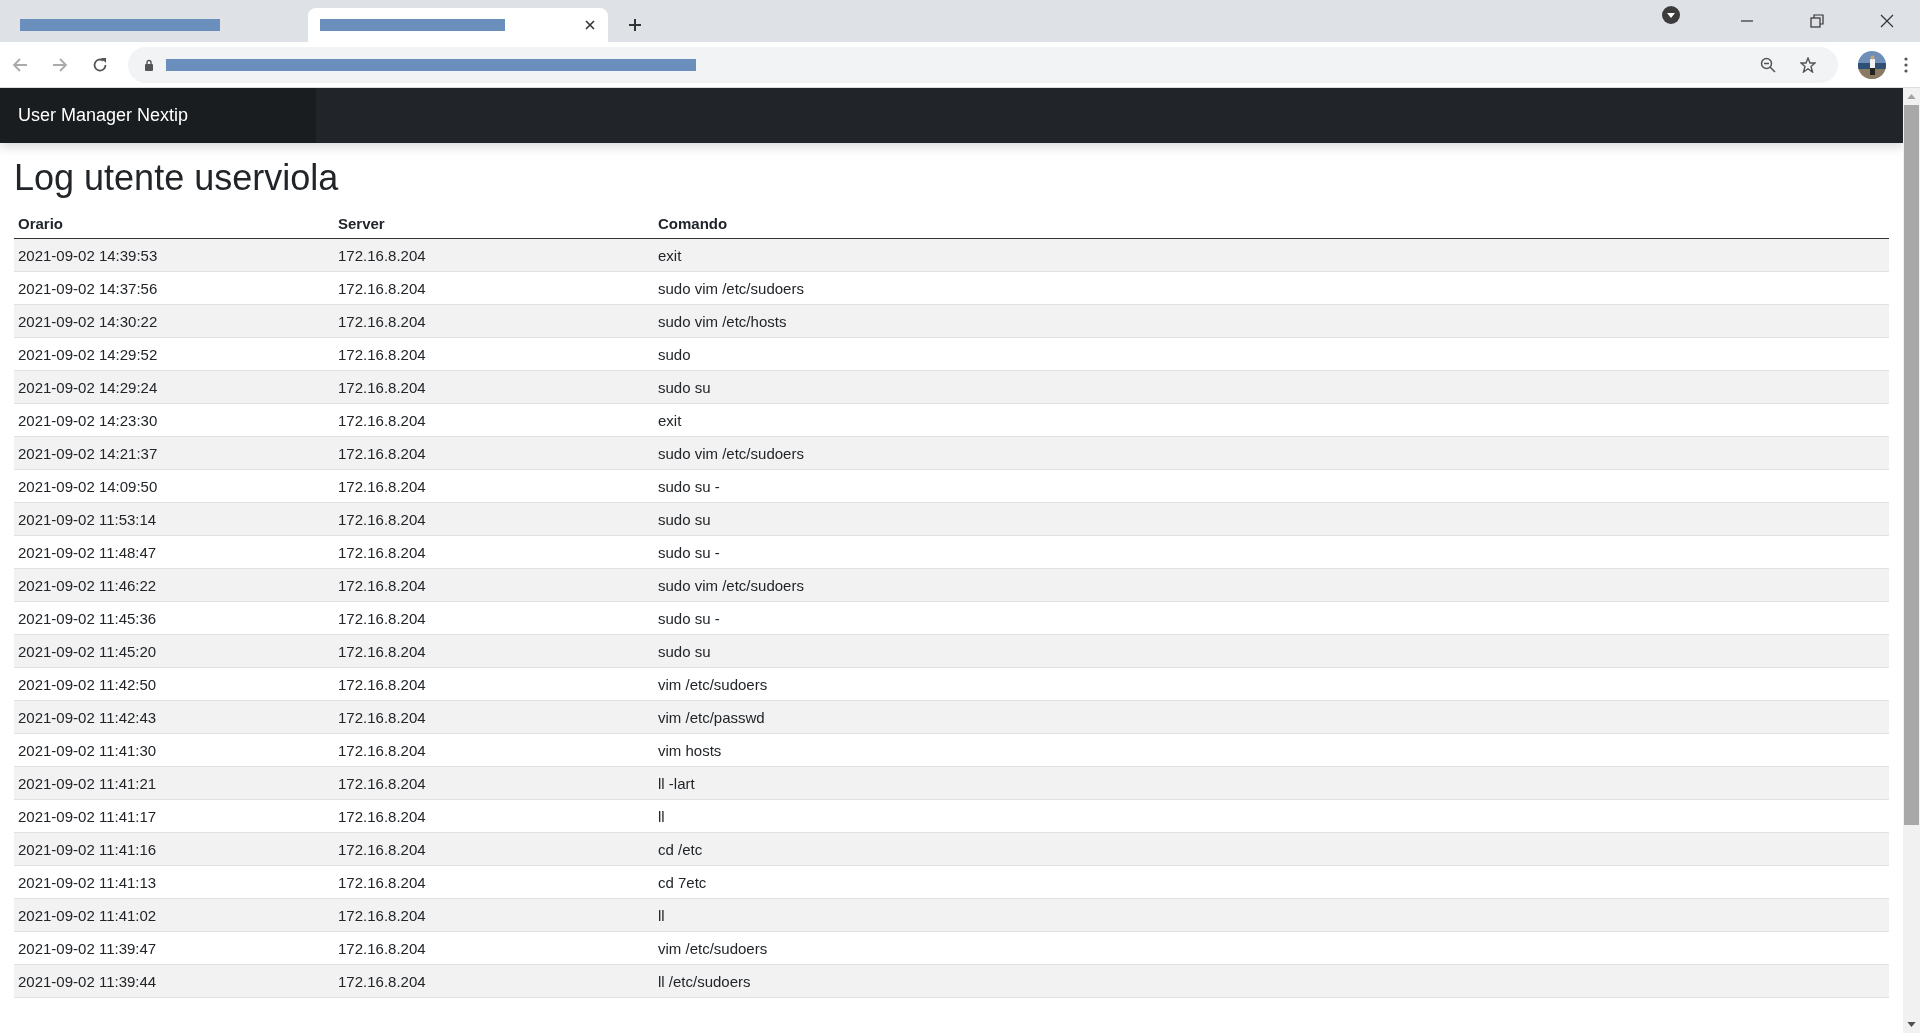 This screenshot has width=1920, height=1033. Describe the element at coordinates (1271, 882) in the screenshot. I see `table-cell: cd 7etc` at that location.